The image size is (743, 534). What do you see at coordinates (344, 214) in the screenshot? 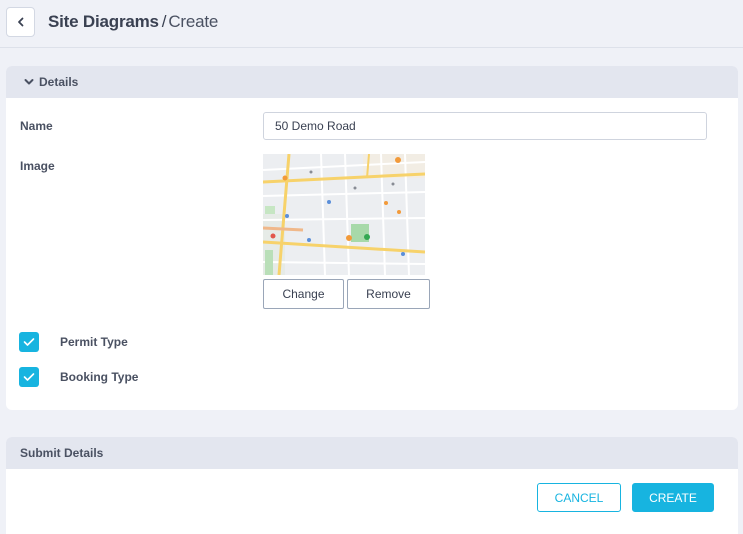
I see `map-image` at bounding box center [344, 214].